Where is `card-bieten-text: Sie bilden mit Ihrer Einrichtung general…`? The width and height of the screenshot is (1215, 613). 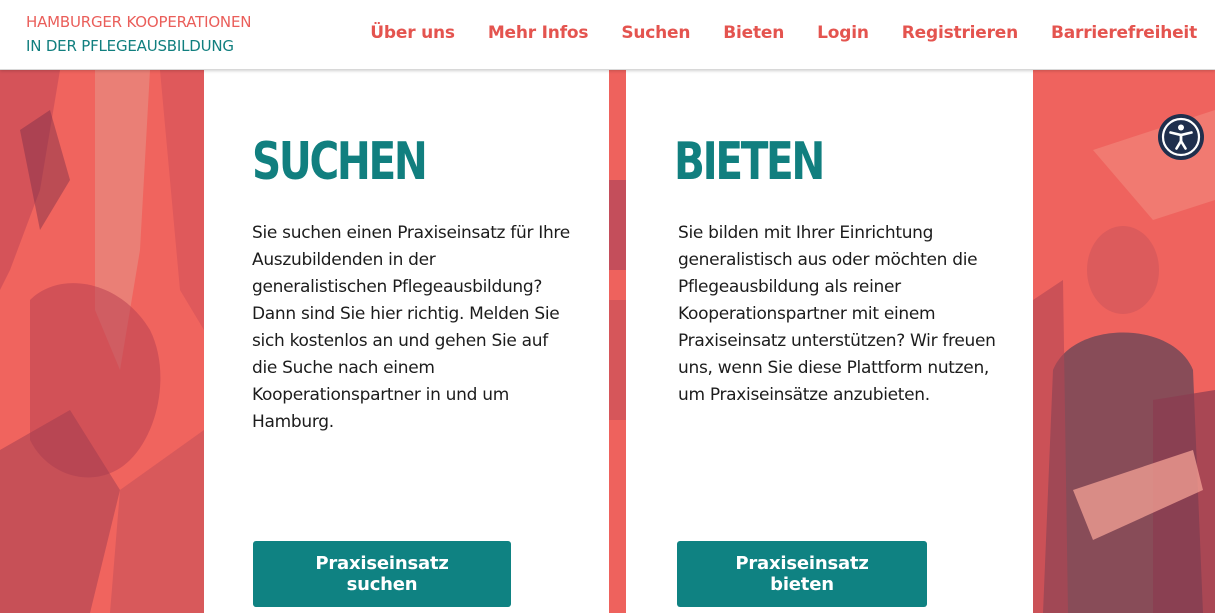 card-bieten-text: Sie bilden mit Ihrer Einrichtung general… is located at coordinates (837, 314).